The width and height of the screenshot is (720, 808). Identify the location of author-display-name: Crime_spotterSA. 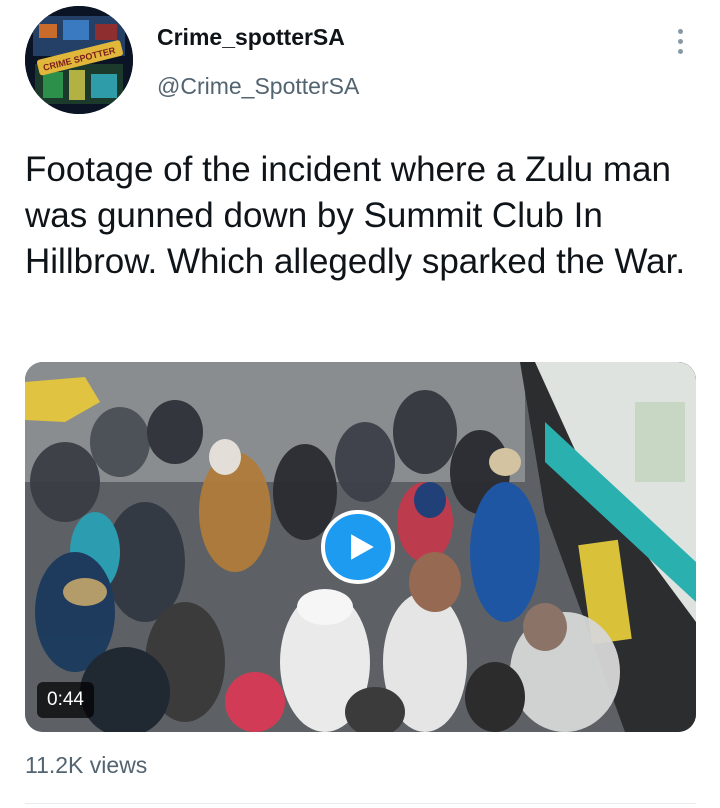
(251, 37).